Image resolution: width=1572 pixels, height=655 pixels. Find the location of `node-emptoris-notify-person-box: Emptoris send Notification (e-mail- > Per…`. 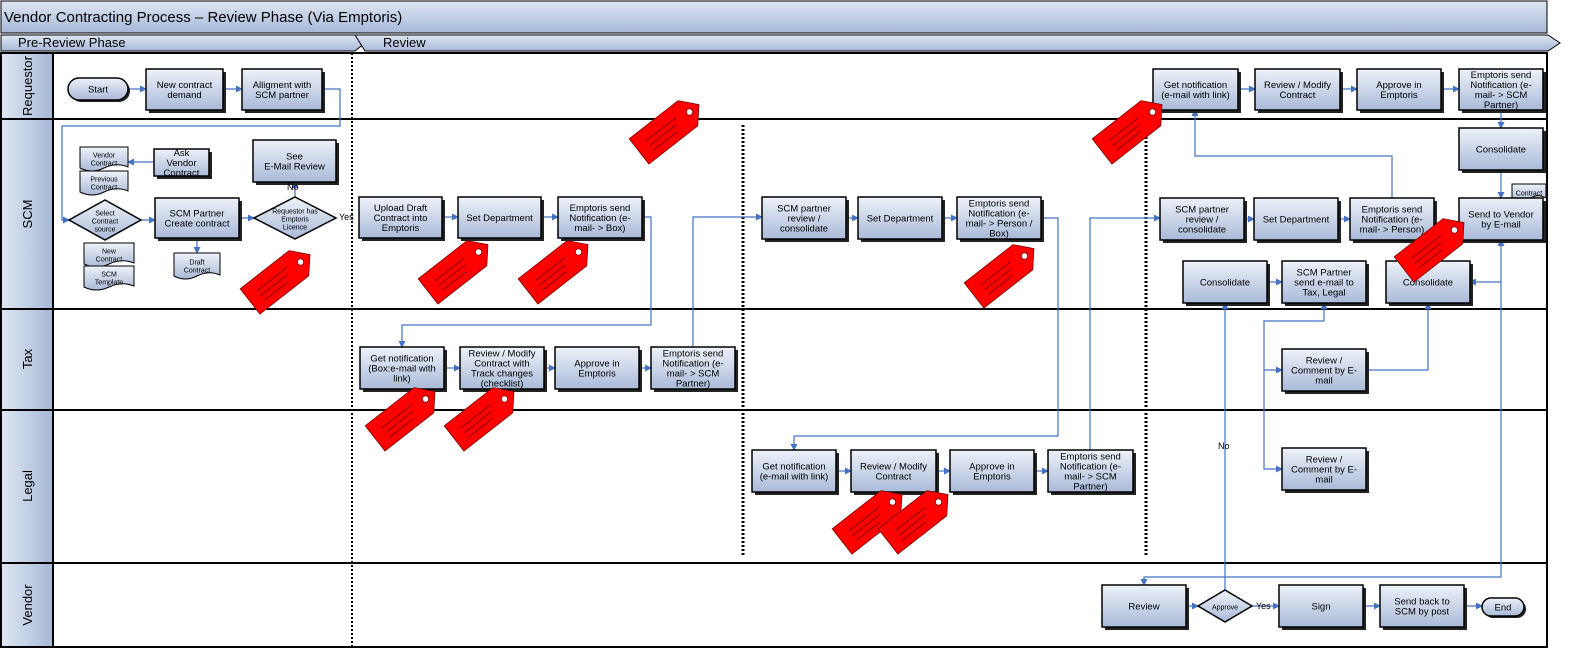

node-emptoris-notify-person-box: Emptoris send Notification (e-mail- > Per… is located at coordinates (1000, 219).